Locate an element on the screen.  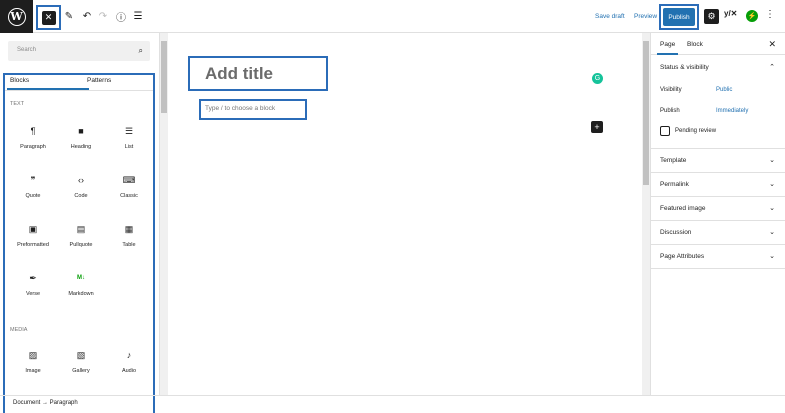
block-label: Pullquote is located at coordinates (81, 245).